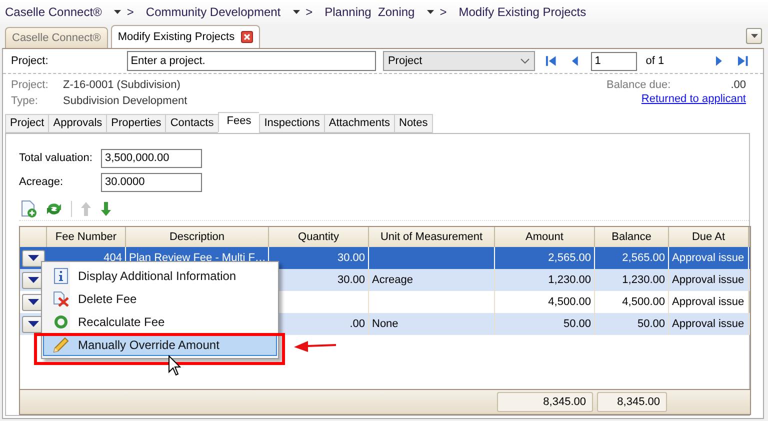 This screenshot has width=768, height=421. I want to click on page-number-field: 1, so click(613, 61).